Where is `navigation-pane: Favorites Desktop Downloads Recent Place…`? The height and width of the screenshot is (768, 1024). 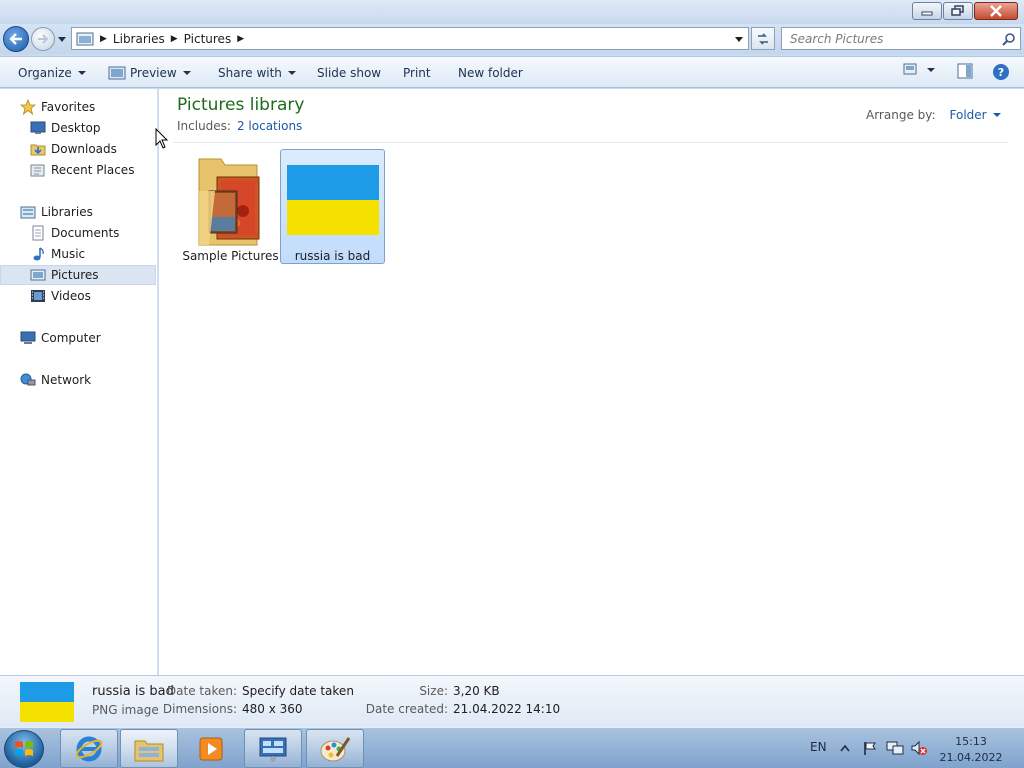
navigation-pane: Favorites Desktop Downloads Recent Place… is located at coordinates (79, 382).